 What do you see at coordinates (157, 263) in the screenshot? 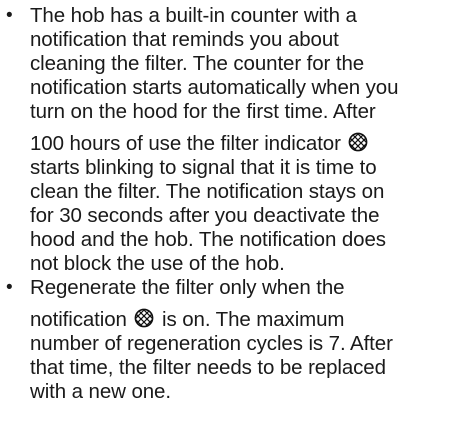
I see `text-line: not block the use of the hob.` at bounding box center [157, 263].